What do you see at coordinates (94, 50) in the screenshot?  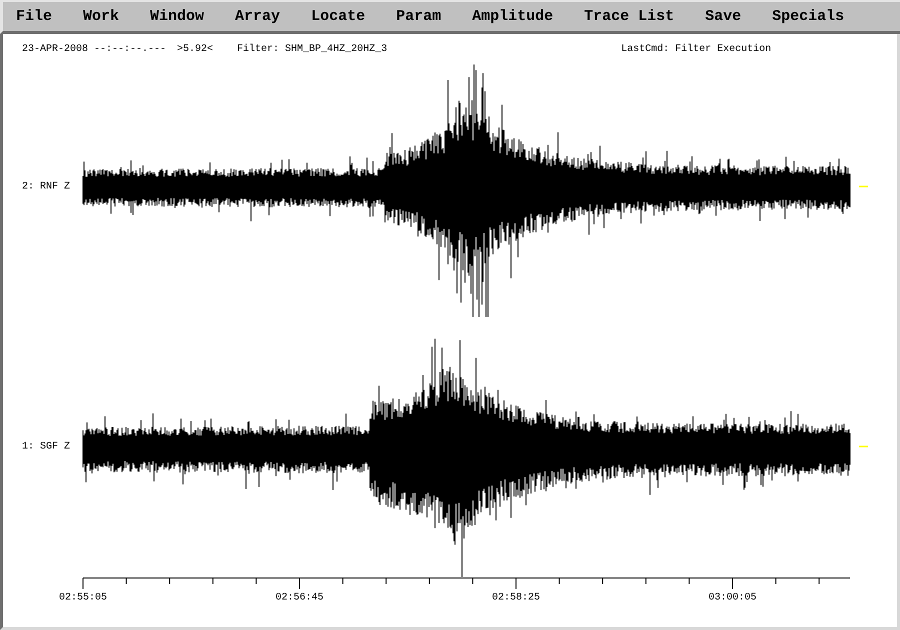 I see `date-time-readout: 23-APR-2008 --:--:--.---` at bounding box center [94, 50].